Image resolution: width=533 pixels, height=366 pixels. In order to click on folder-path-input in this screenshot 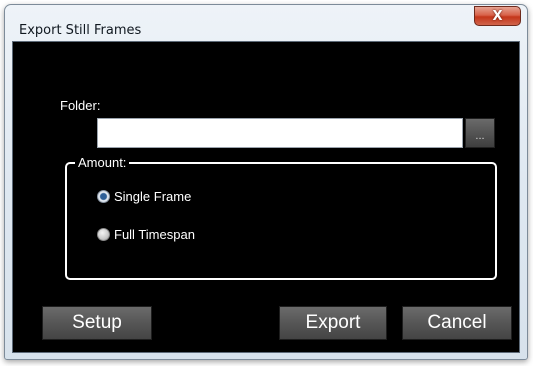, I will do `click(280, 133)`.